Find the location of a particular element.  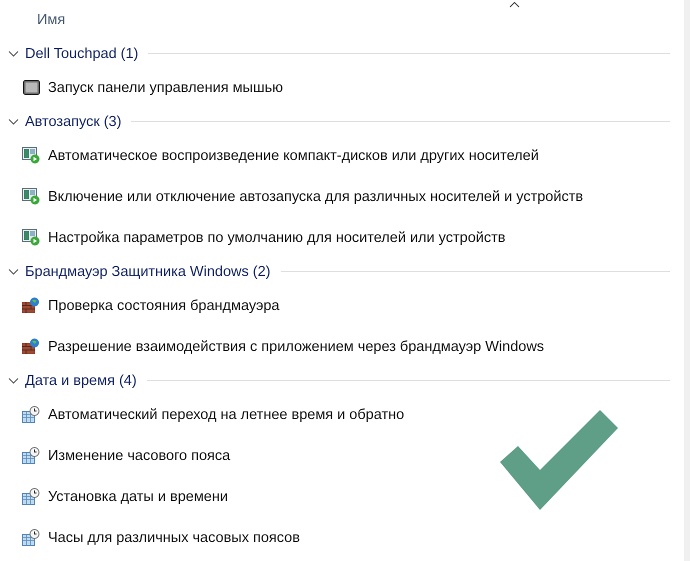

control-panel-link: Автоматическое воспроизведение компакт-дисков или других носителей is located at coordinates (293, 156).